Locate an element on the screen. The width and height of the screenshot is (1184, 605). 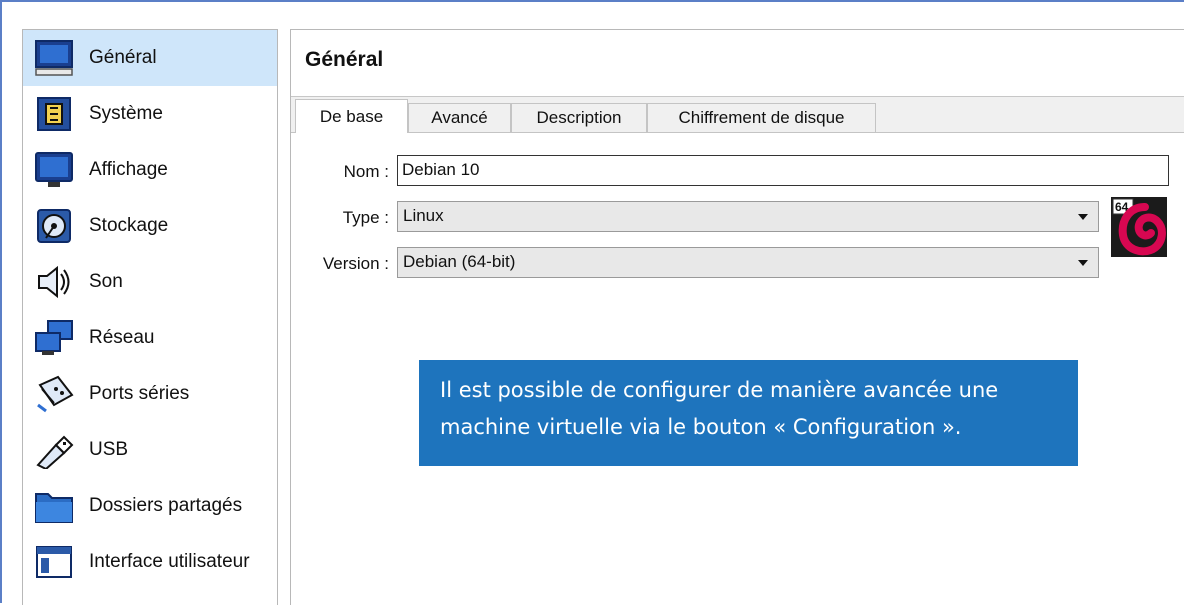
name-label: Nom : is located at coordinates (366, 171).